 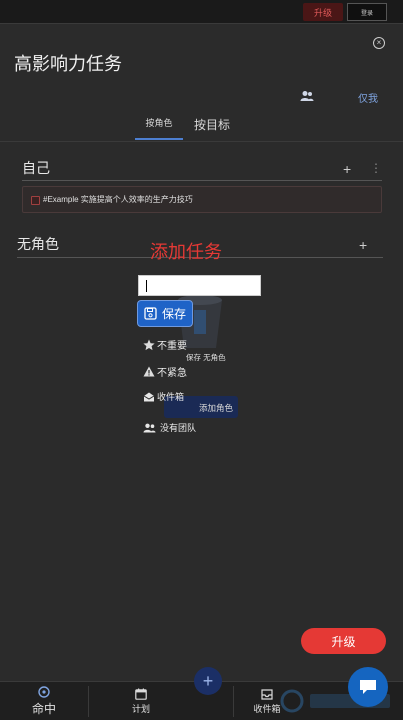 I want to click on team-option: 没有团队, so click(x=169, y=427).